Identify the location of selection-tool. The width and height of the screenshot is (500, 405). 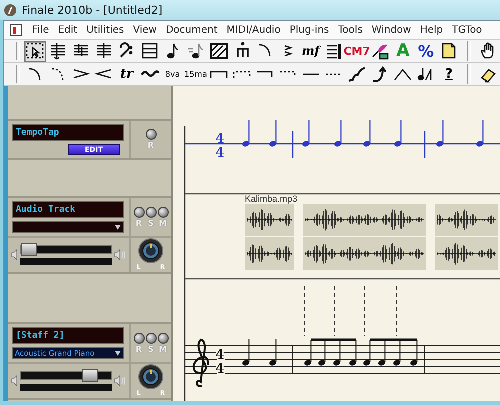
(35, 51).